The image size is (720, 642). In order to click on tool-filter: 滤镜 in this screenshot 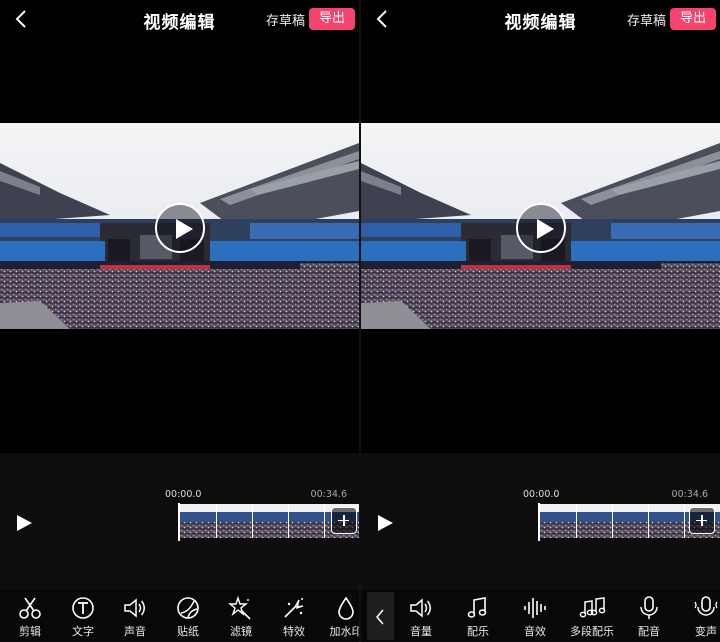, I will do `click(241, 617)`.